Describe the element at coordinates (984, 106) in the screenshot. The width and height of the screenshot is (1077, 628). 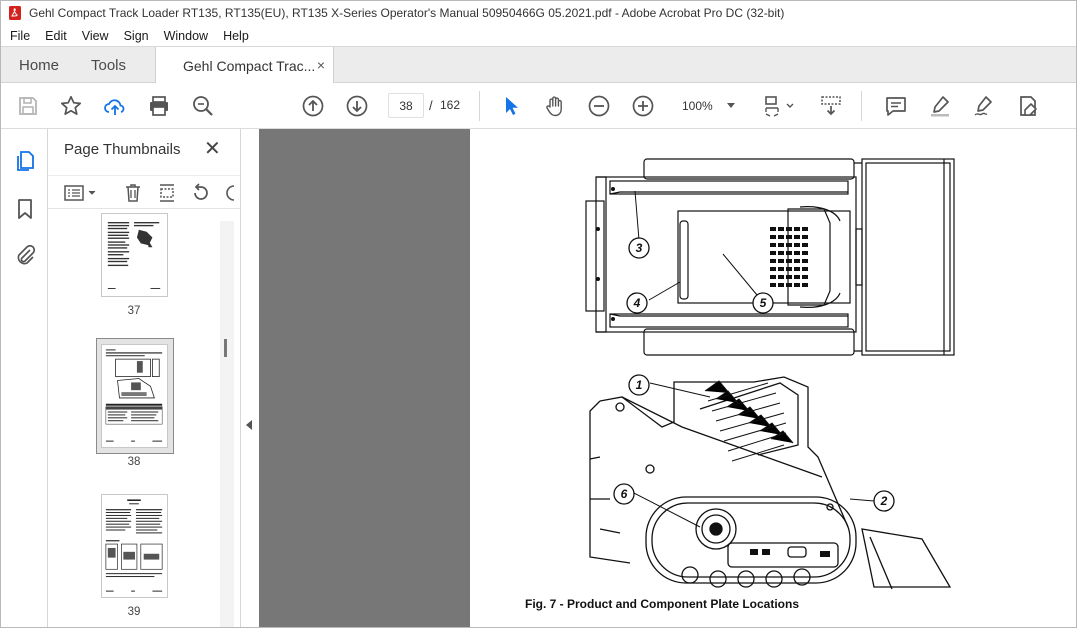
I see `sign-pen-icon` at that location.